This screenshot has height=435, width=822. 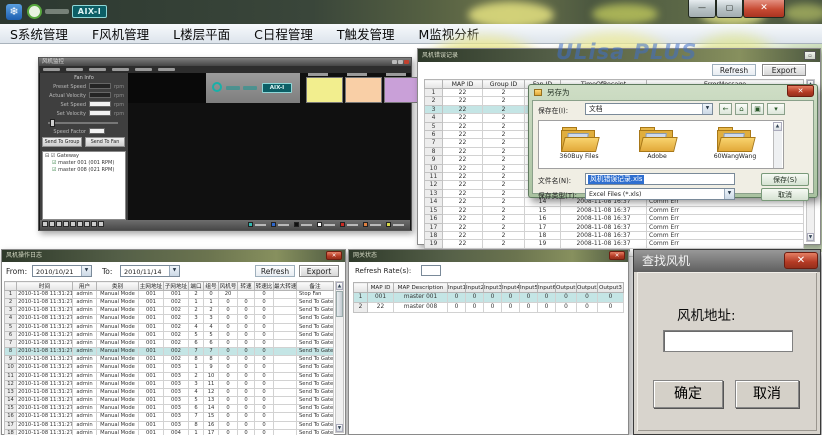 I want to click on speed-slider, so click(x=83, y=123).